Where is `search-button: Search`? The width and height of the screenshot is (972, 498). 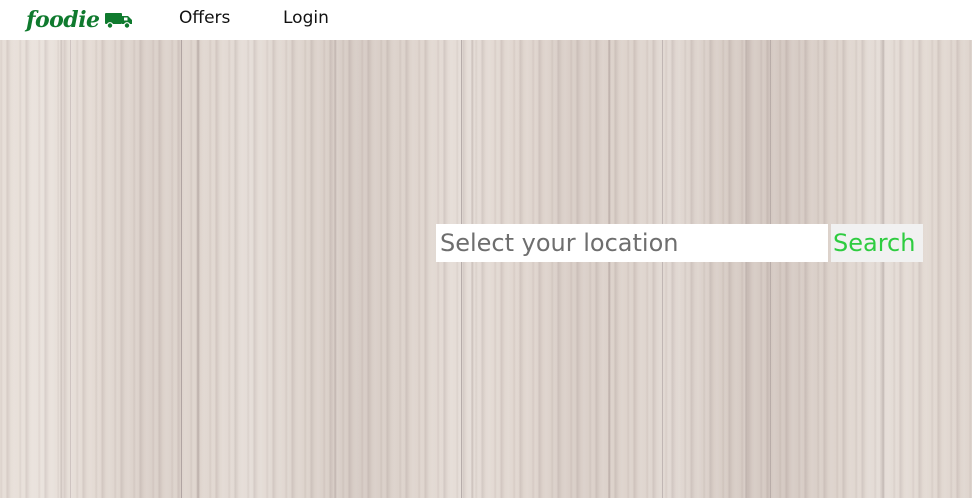 search-button: Search is located at coordinates (877, 243).